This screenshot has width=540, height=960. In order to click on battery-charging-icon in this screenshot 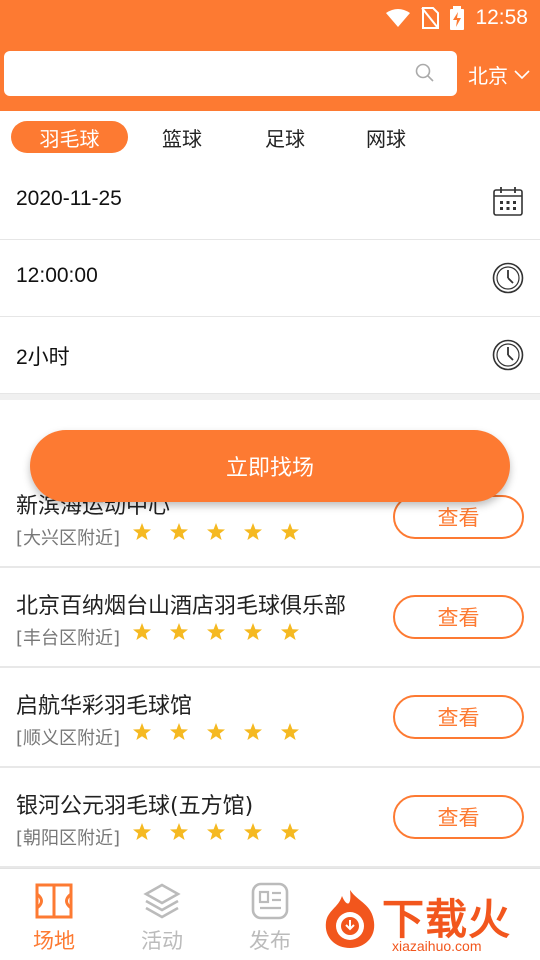, I will do `click(457, 18)`.